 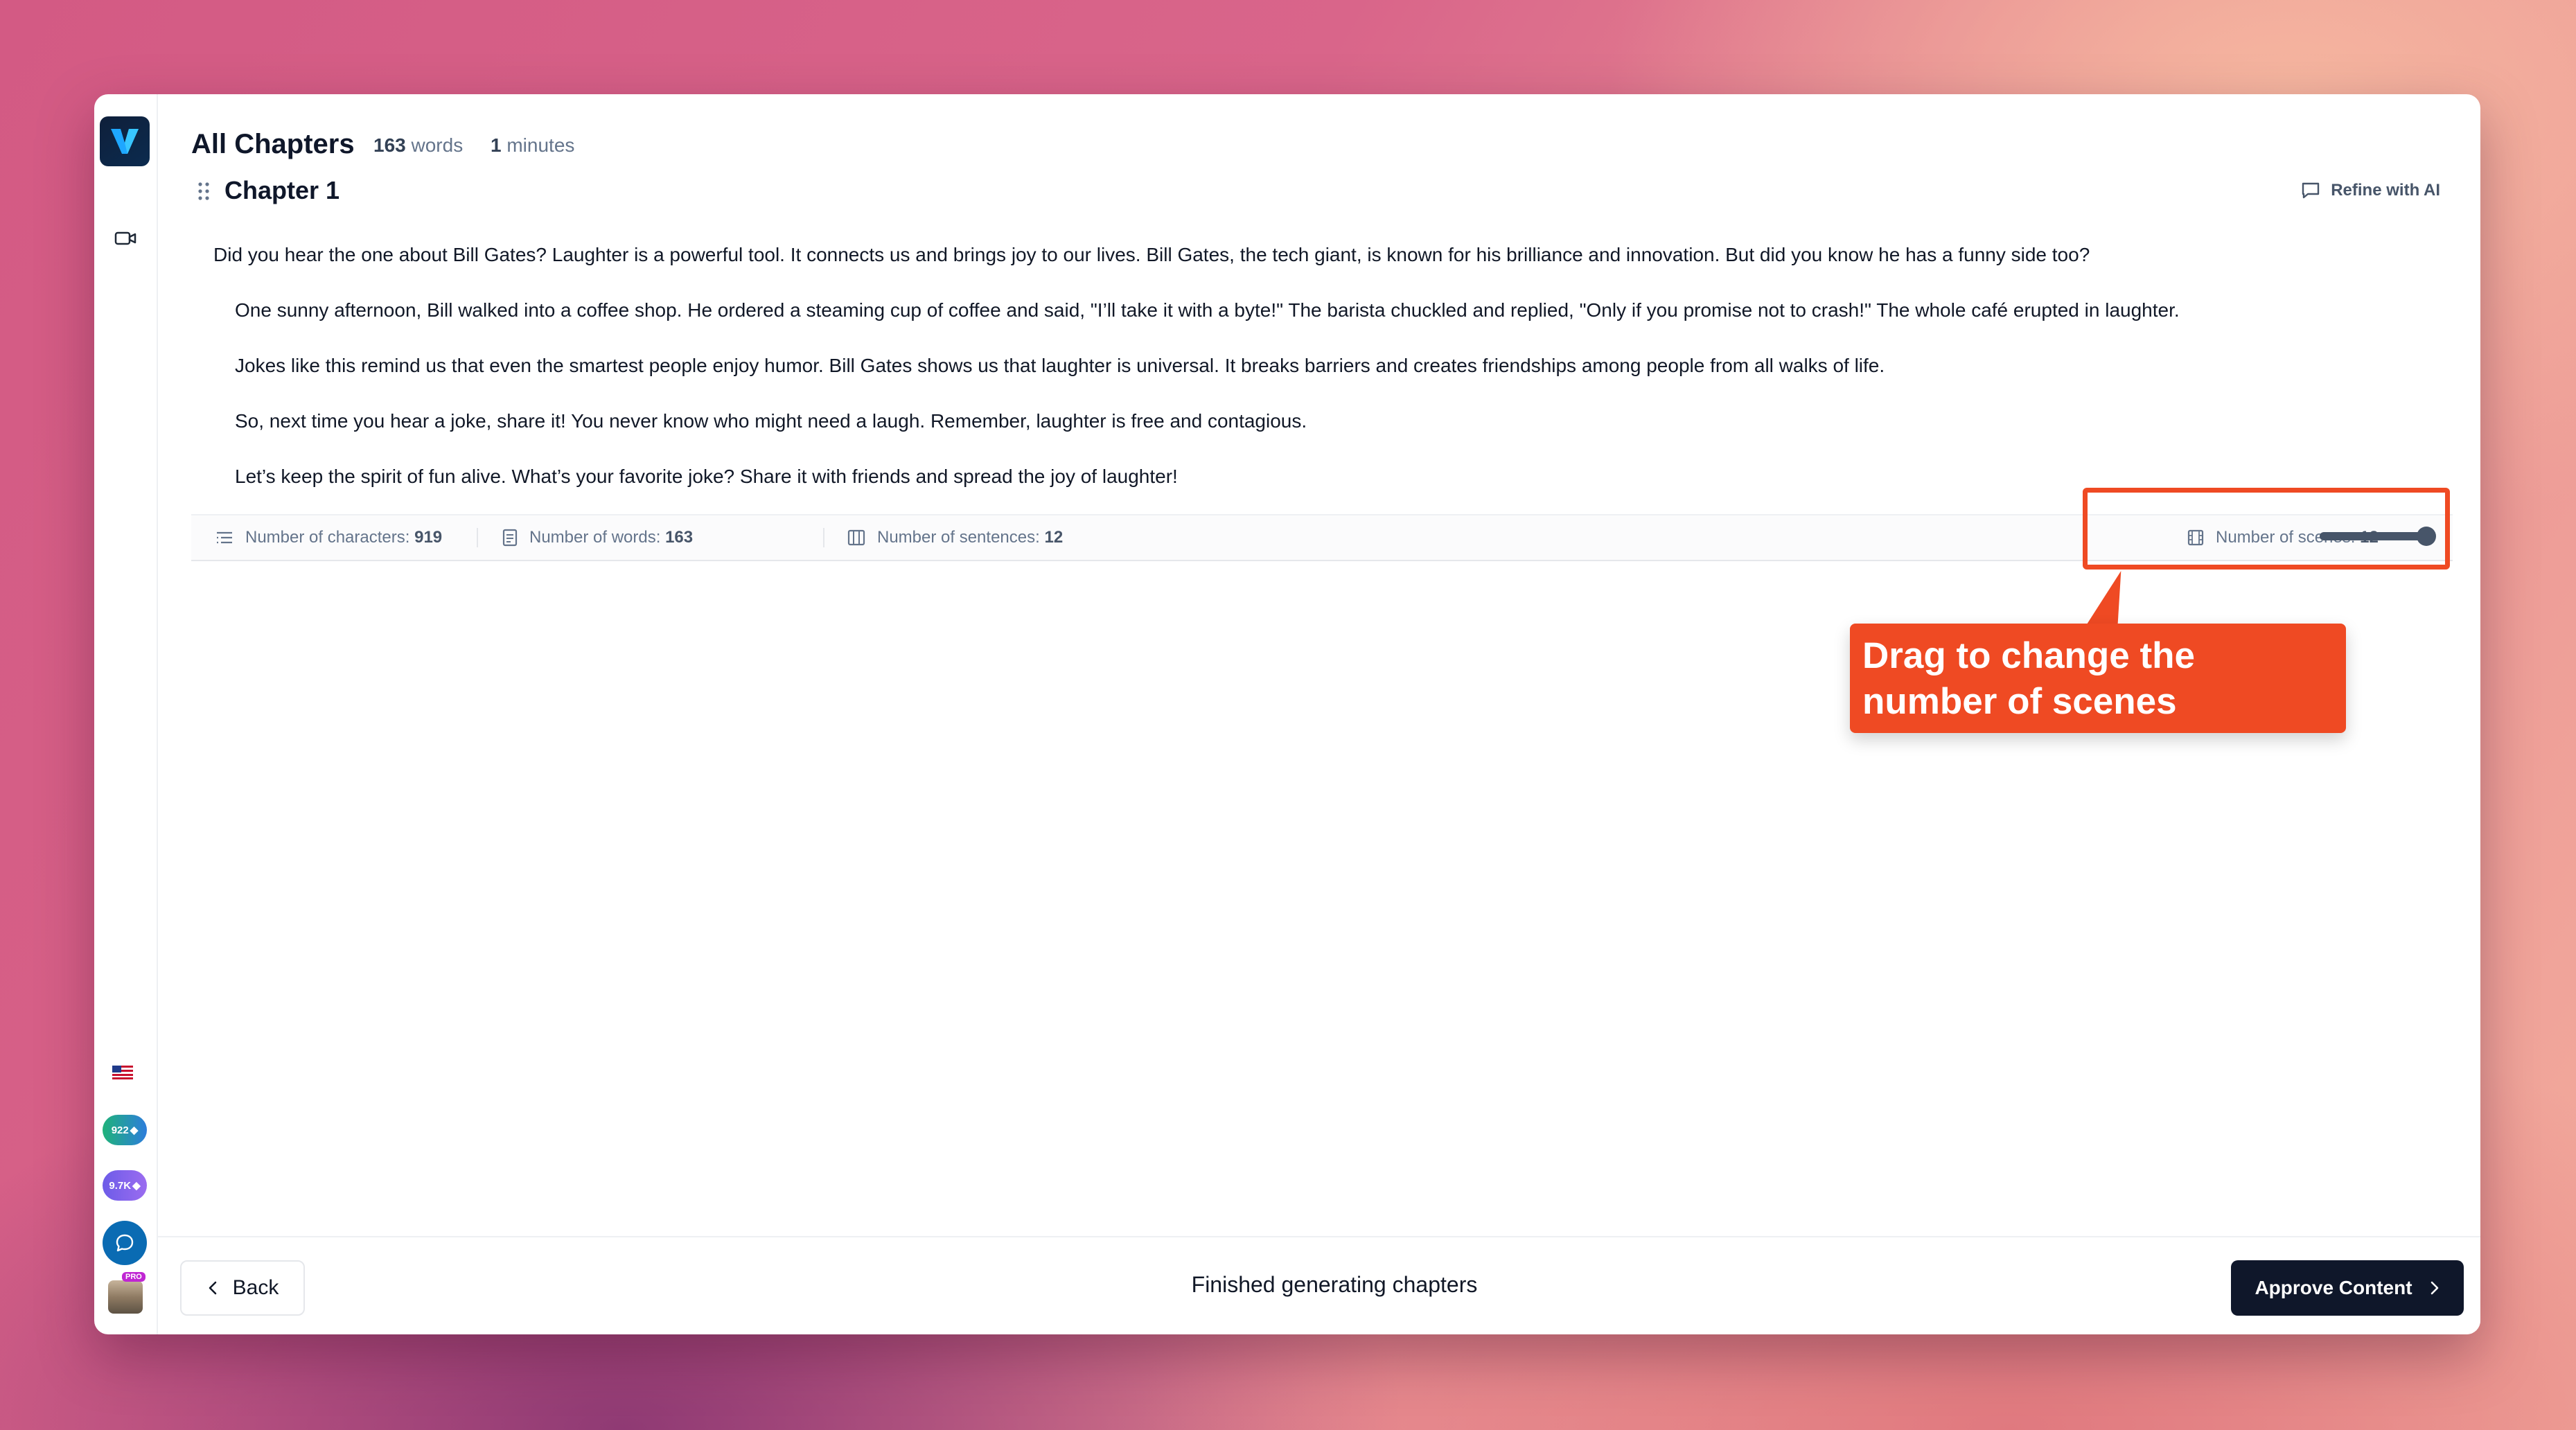 I want to click on back-button: Back, so click(x=242, y=1288).